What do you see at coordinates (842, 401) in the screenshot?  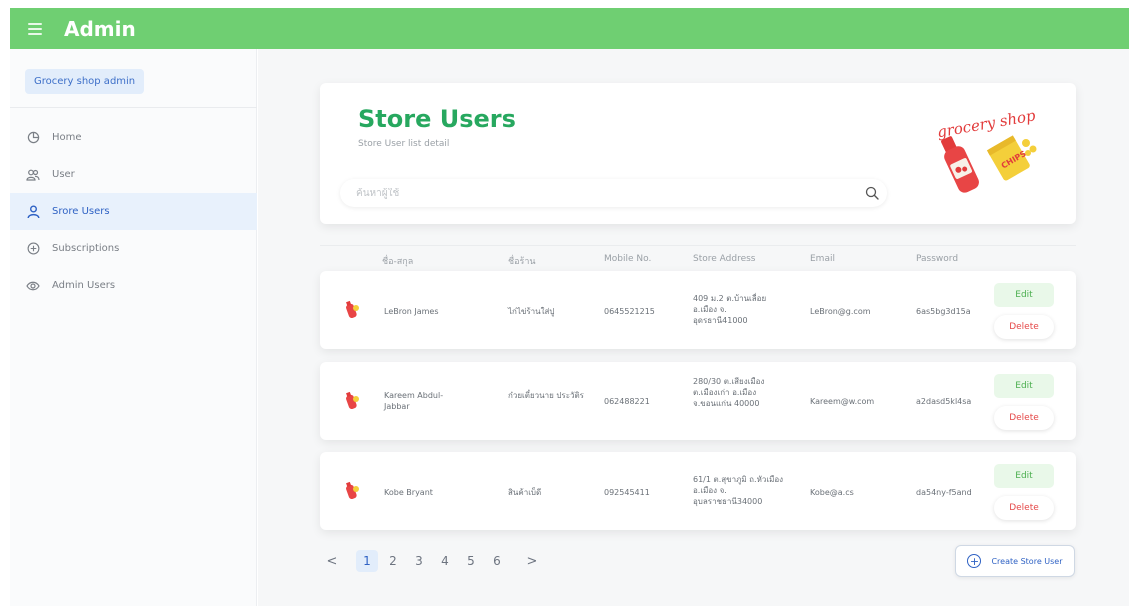 I see `cell-email: Kareem@w.com` at bounding box center [842, 401].